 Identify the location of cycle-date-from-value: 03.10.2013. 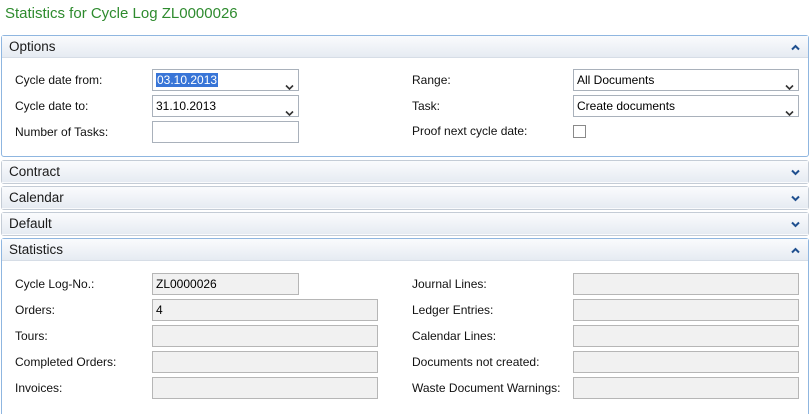
(187, 80).